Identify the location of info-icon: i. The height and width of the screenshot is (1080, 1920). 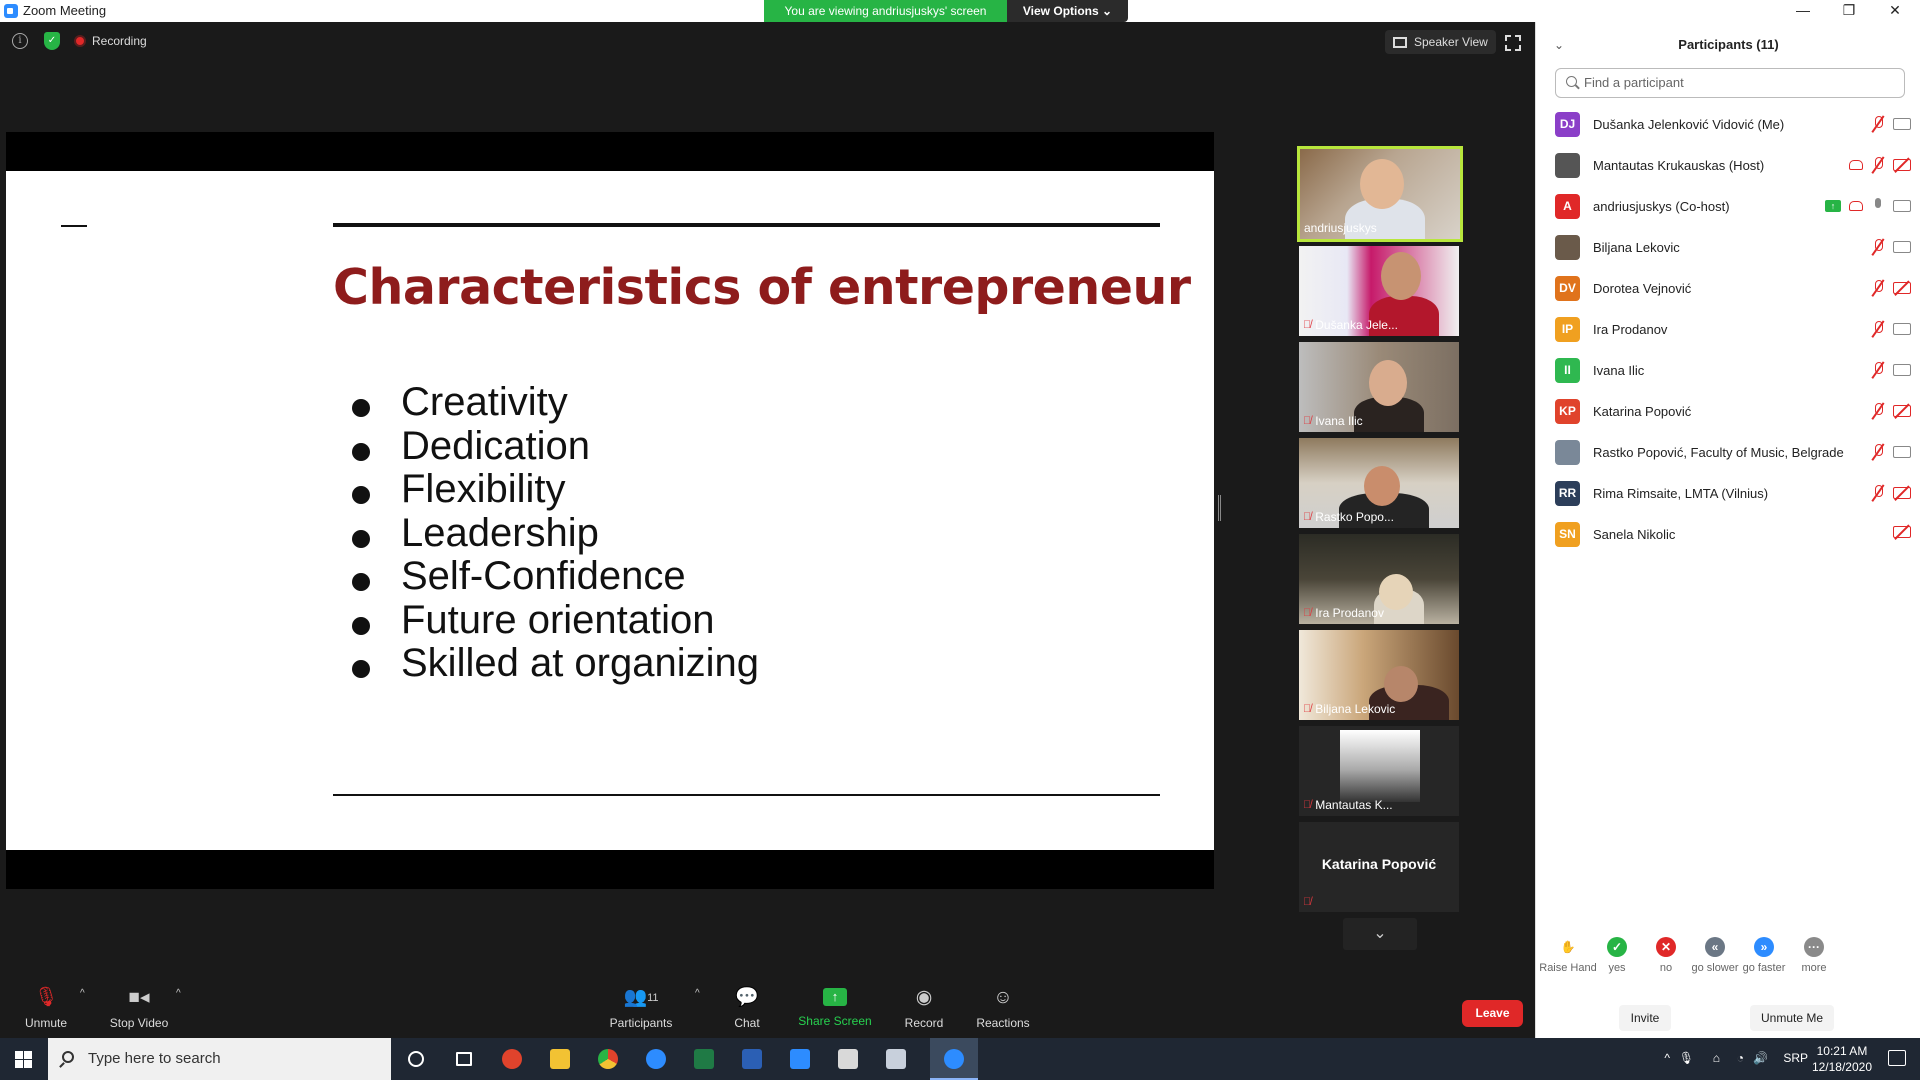
(20, 41).